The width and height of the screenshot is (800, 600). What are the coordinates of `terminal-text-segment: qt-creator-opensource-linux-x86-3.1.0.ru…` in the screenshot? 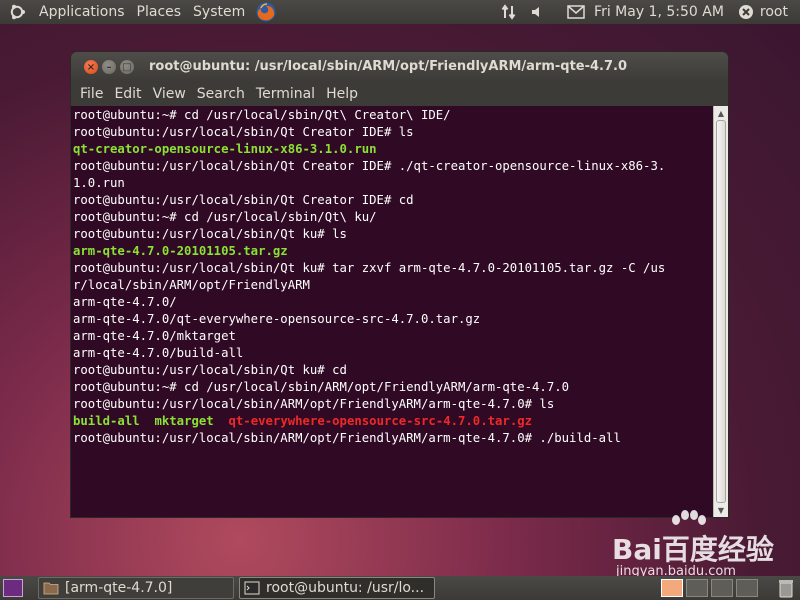 It's located at (225, 149).